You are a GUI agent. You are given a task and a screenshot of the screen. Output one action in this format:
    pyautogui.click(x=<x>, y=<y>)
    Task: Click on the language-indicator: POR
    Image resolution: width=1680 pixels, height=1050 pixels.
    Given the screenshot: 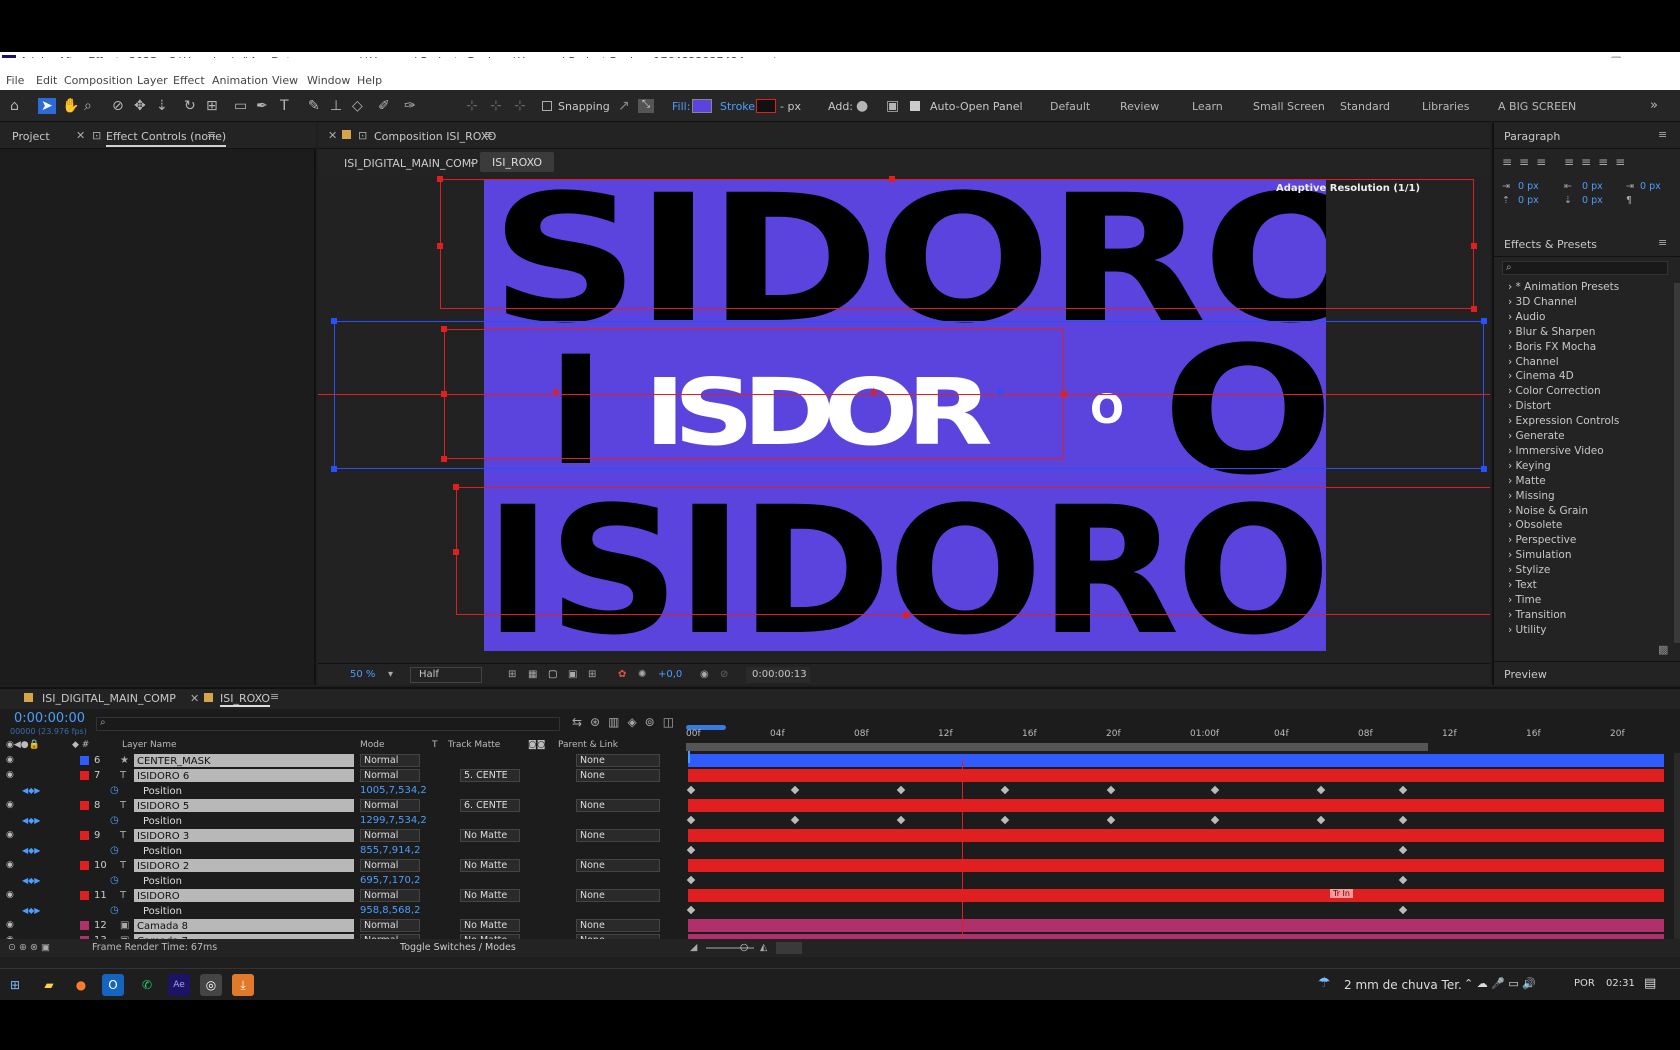 What is the action you would take?
    pyautogui.click(x=1584, y=983)
    